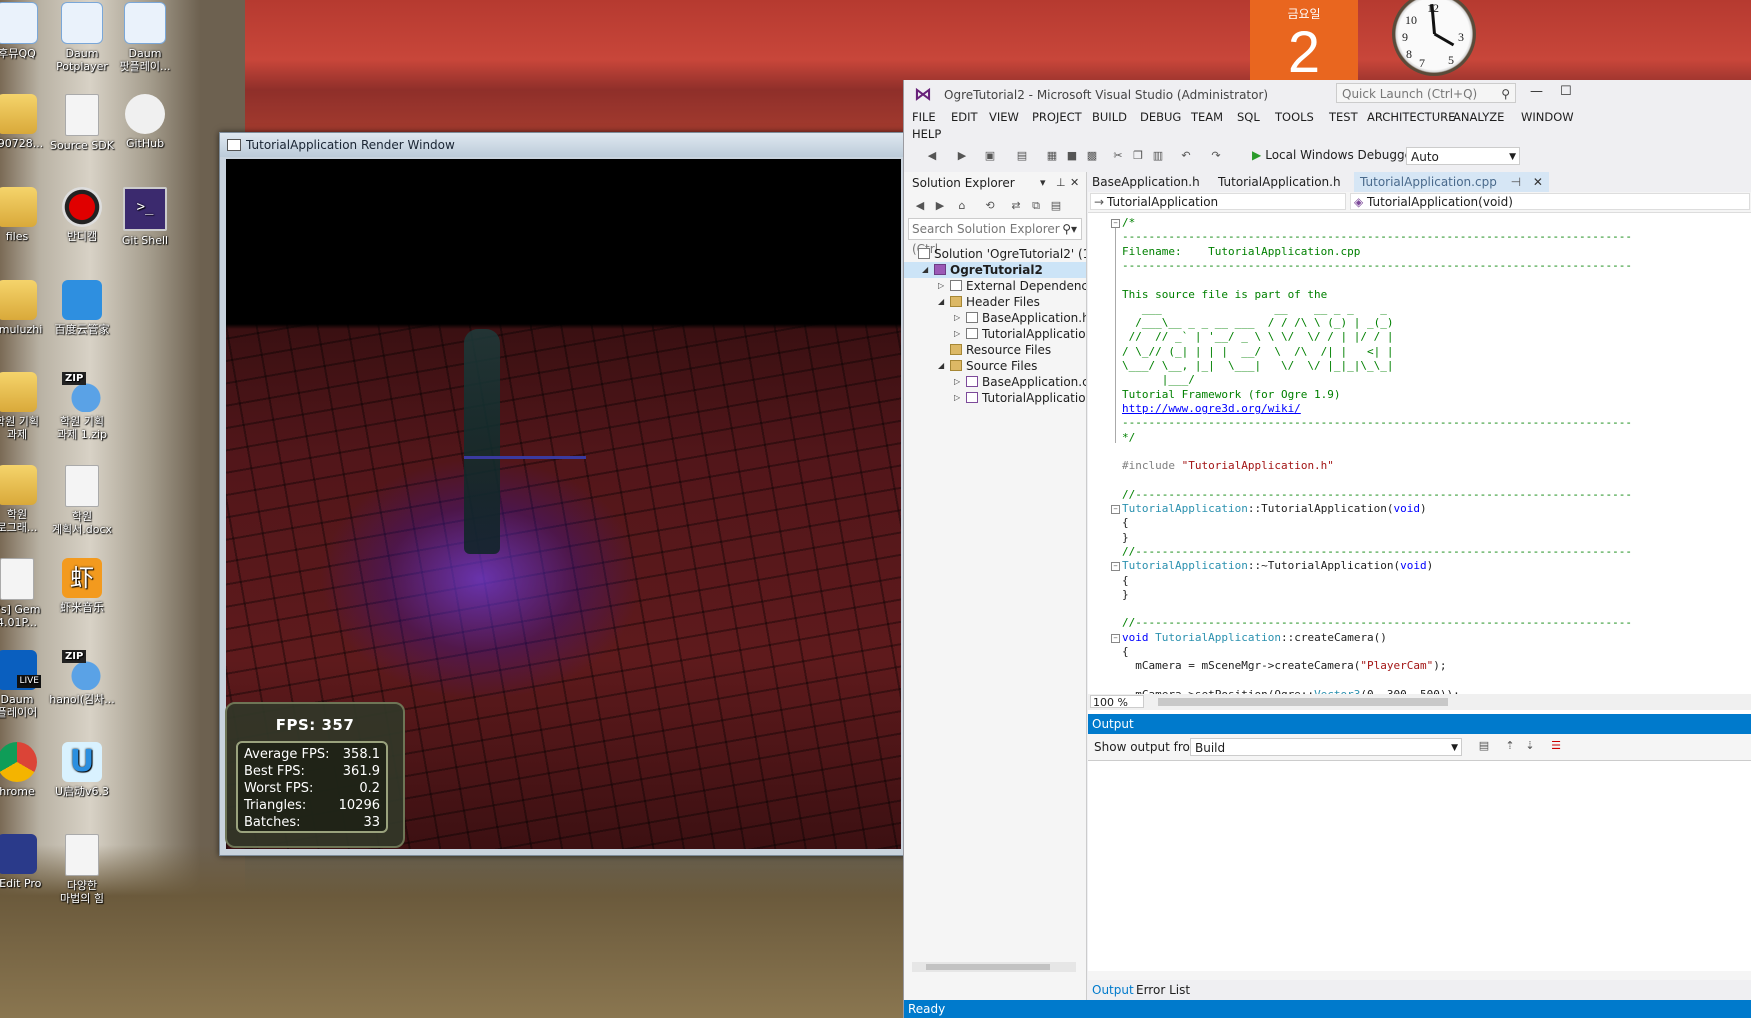 This screenshot has height=1018, width=1751. Describe the element at coordinates (1216, 156) in the screenshot. I see `redo-icon: ↷` at that location.